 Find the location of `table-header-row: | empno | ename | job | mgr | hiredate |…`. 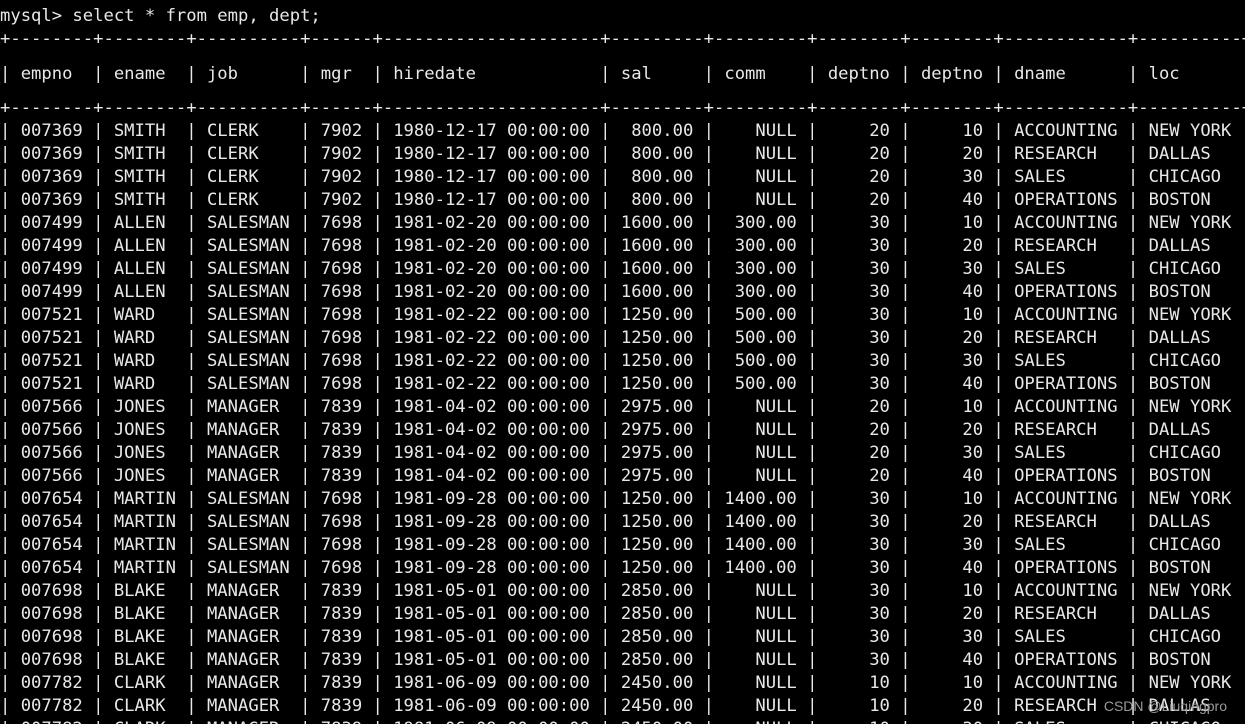

table-header-row: | empno | ename | job | mgr | hiredate |… is located at coordinates (622, 74).